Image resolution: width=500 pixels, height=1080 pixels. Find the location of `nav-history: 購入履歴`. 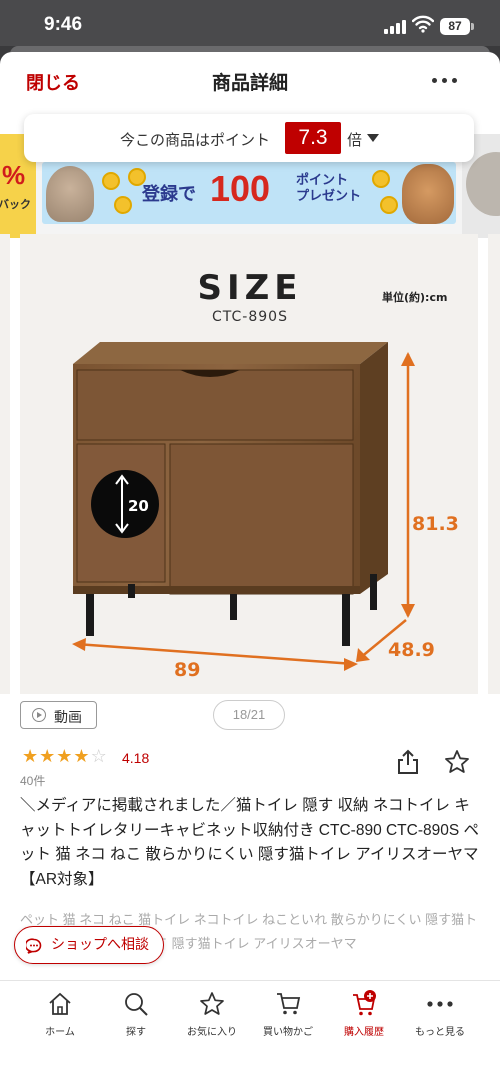

nav-history: 購入履歴 is located at coordinates (364, 1013).